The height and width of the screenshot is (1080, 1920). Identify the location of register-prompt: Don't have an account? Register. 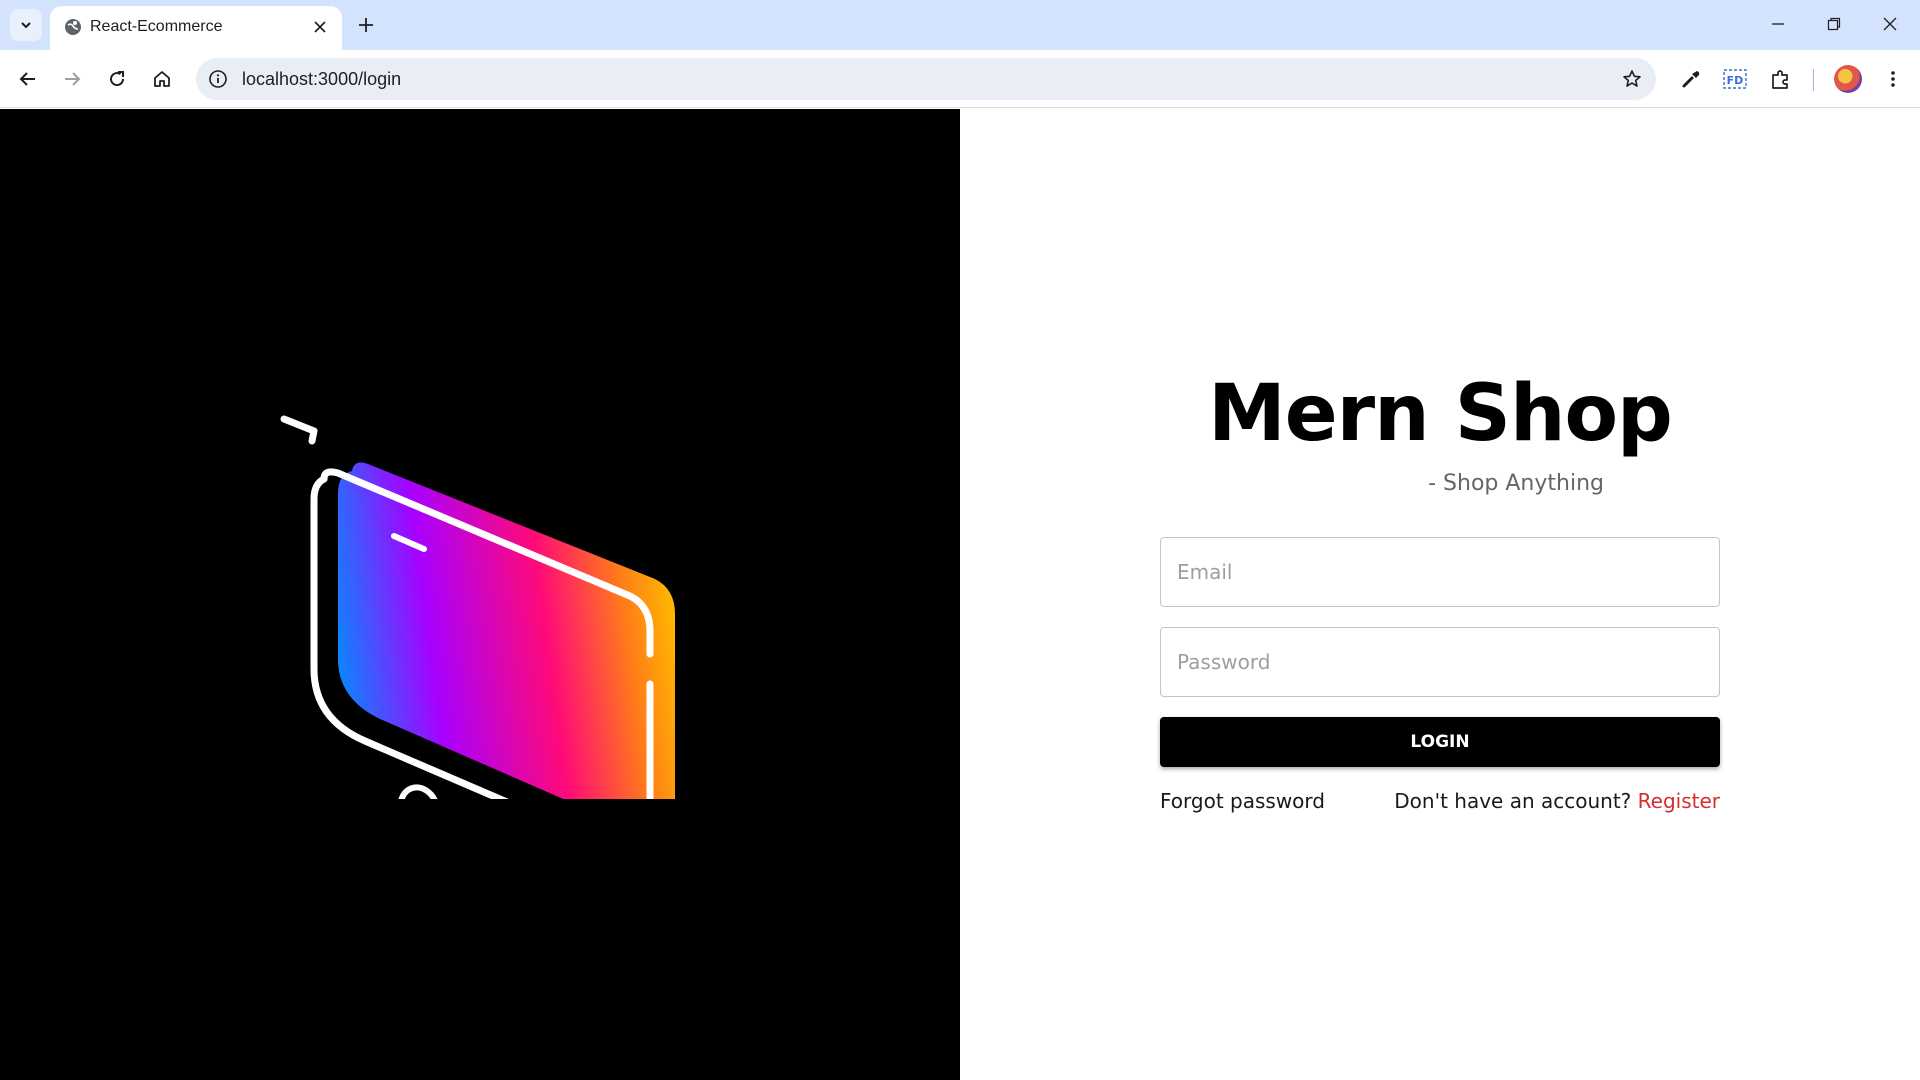
(1557, 801).